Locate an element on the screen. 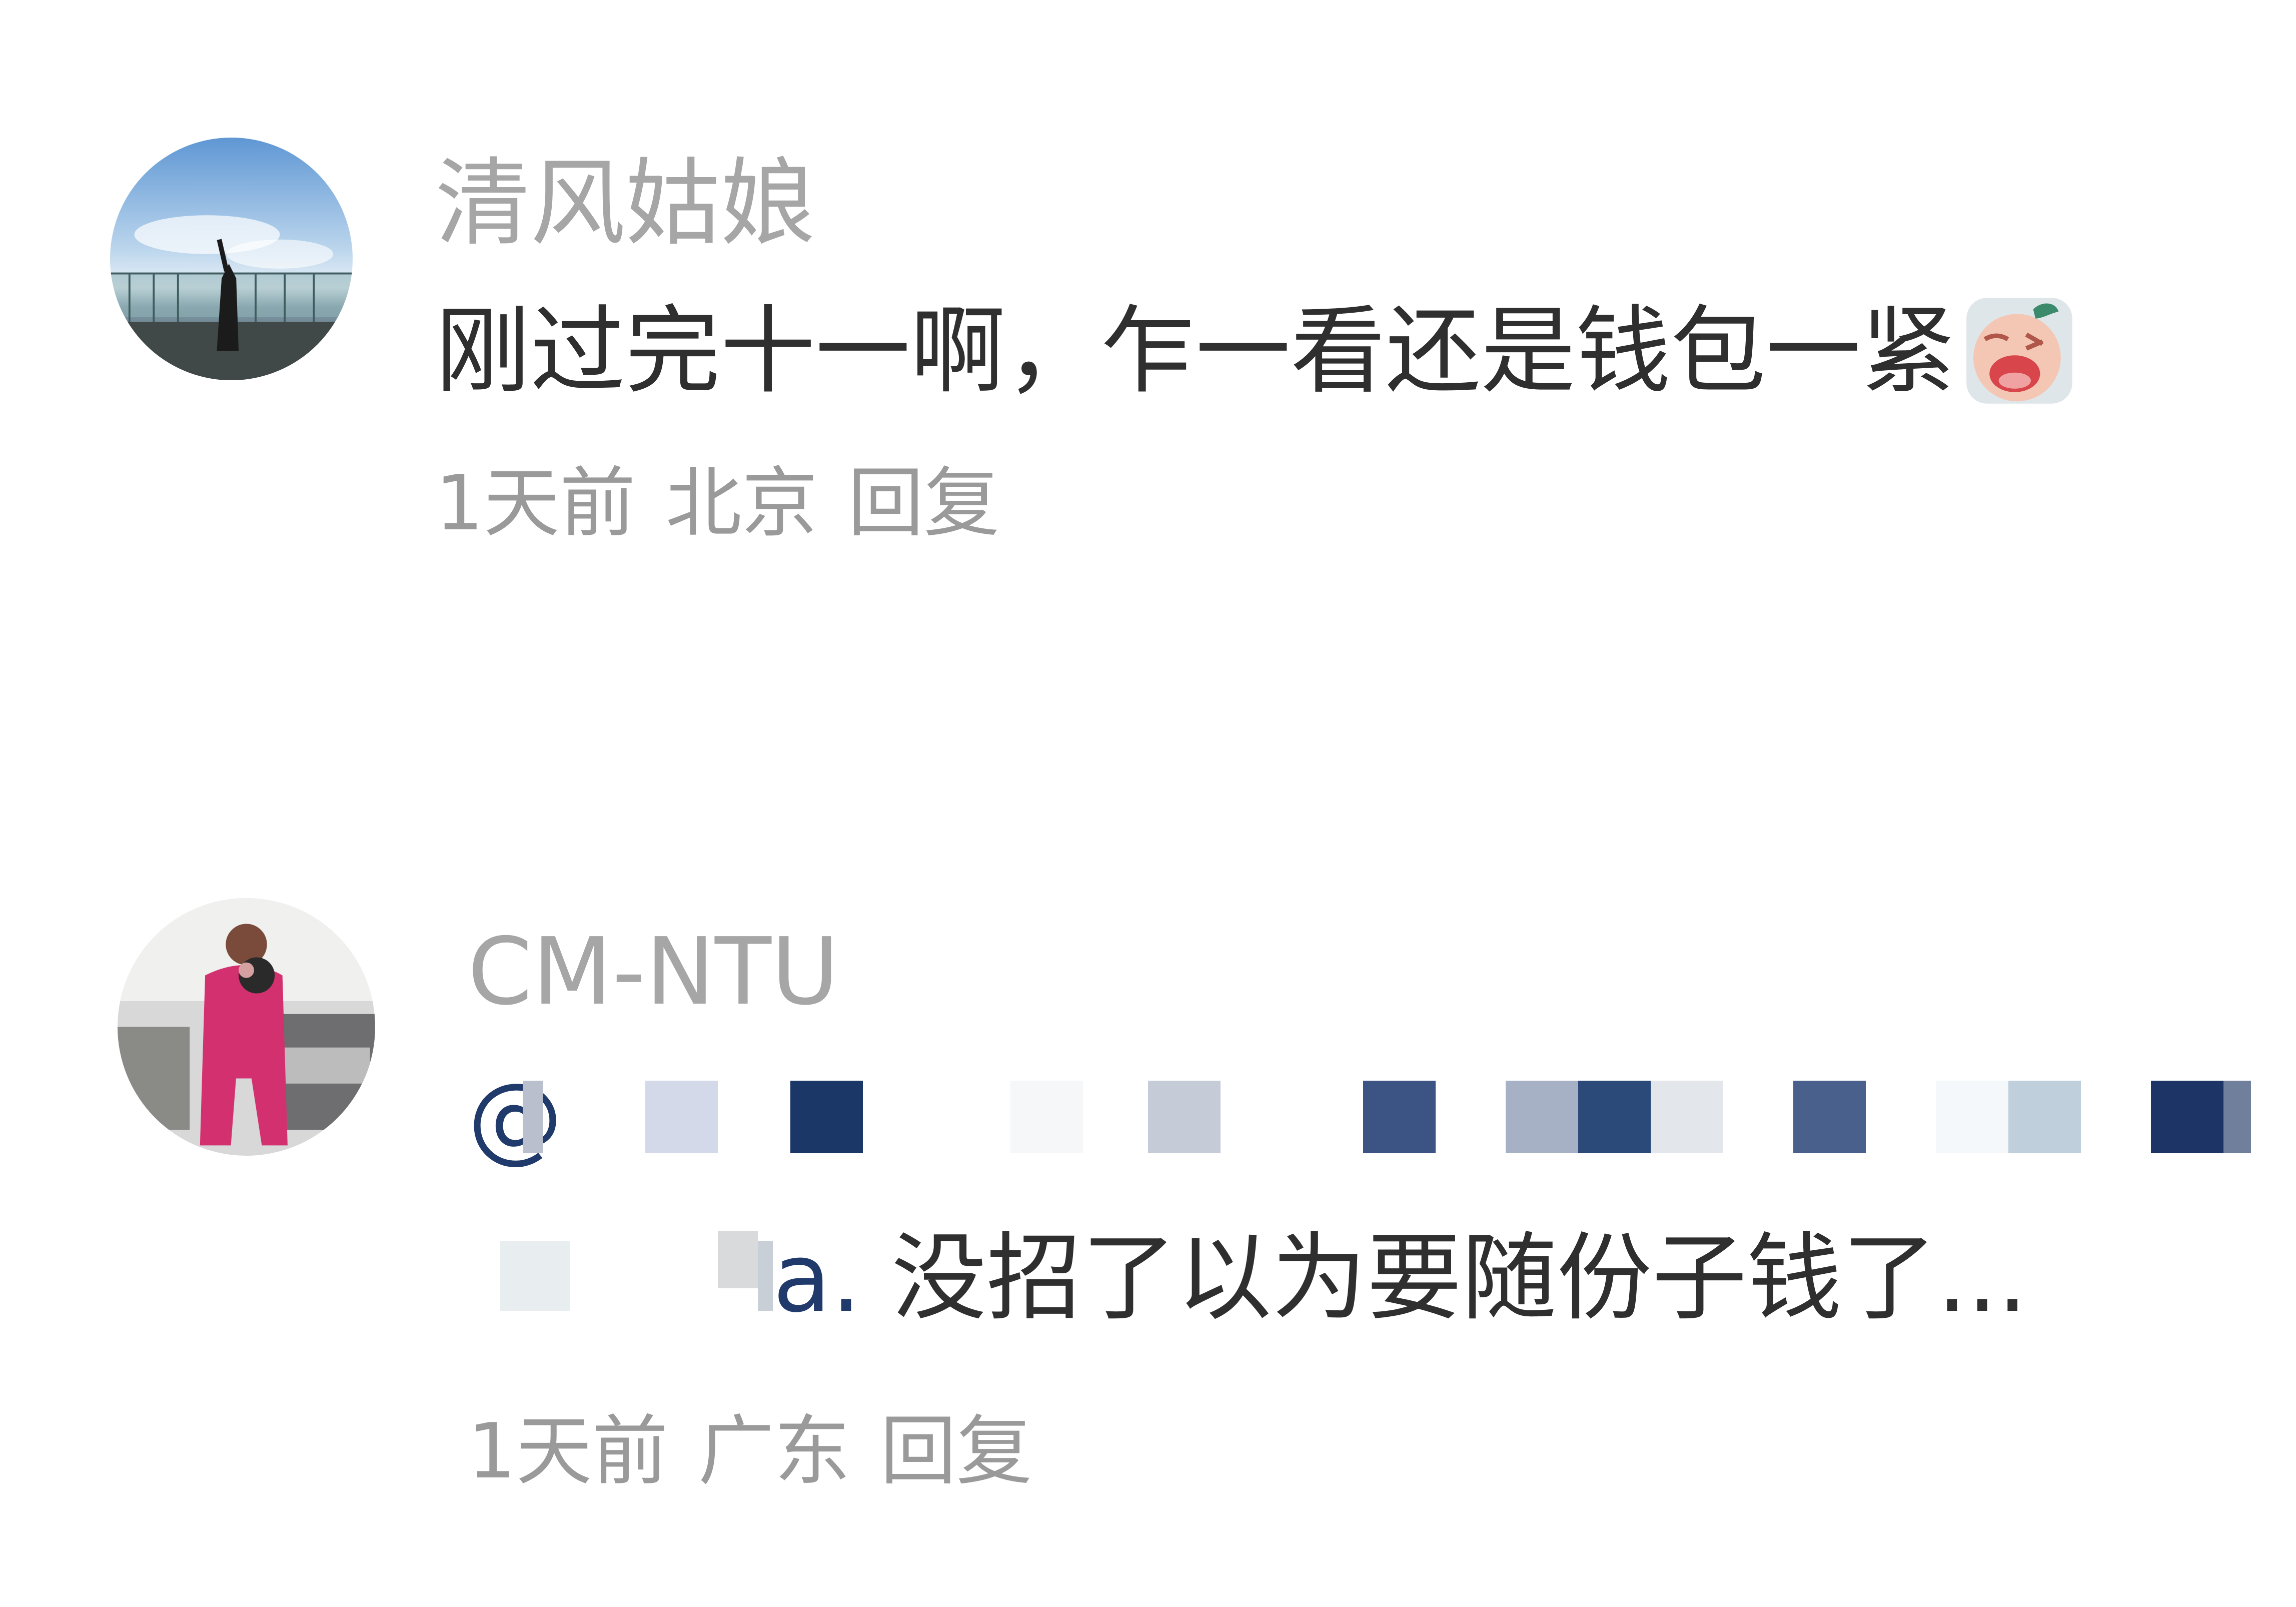  comment-location: 广东 is located at coordinates (774, 1451).